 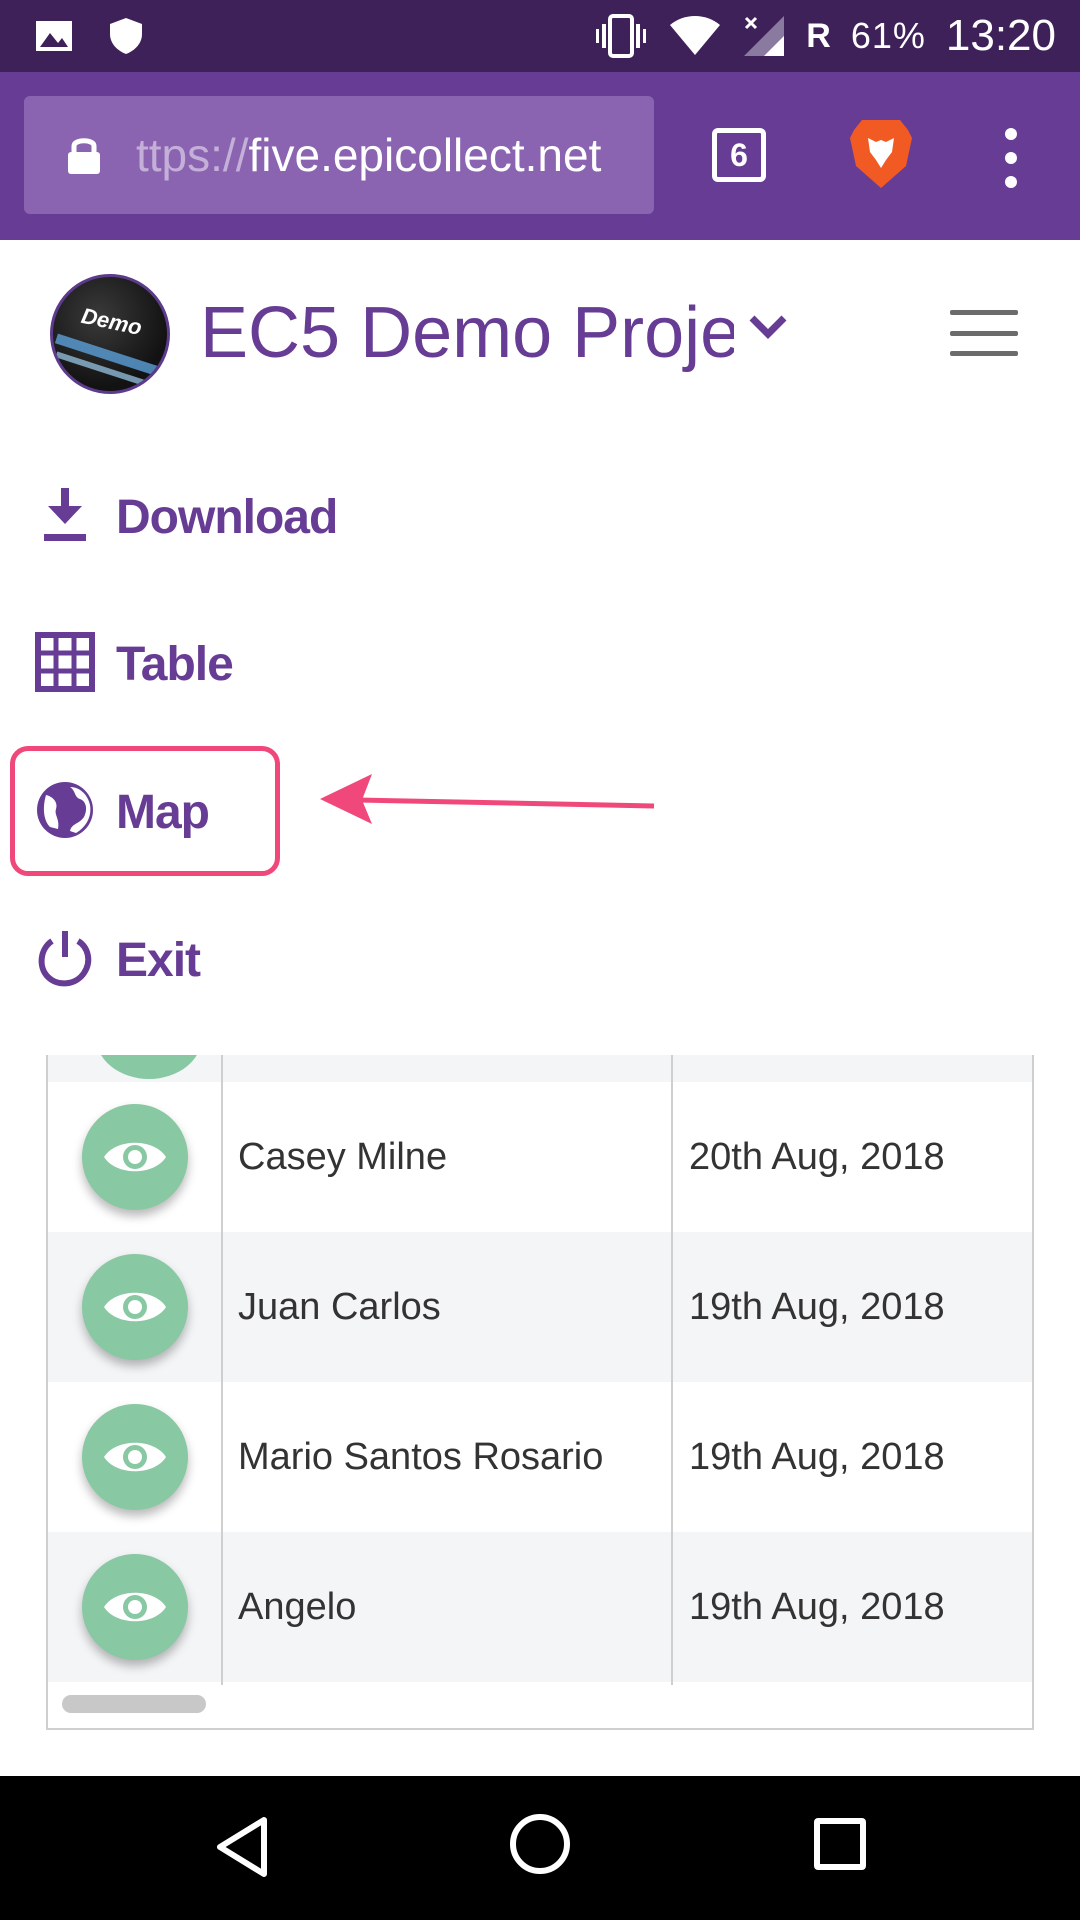 I want to click on carrier-label: R, so click(x=818, y=35).